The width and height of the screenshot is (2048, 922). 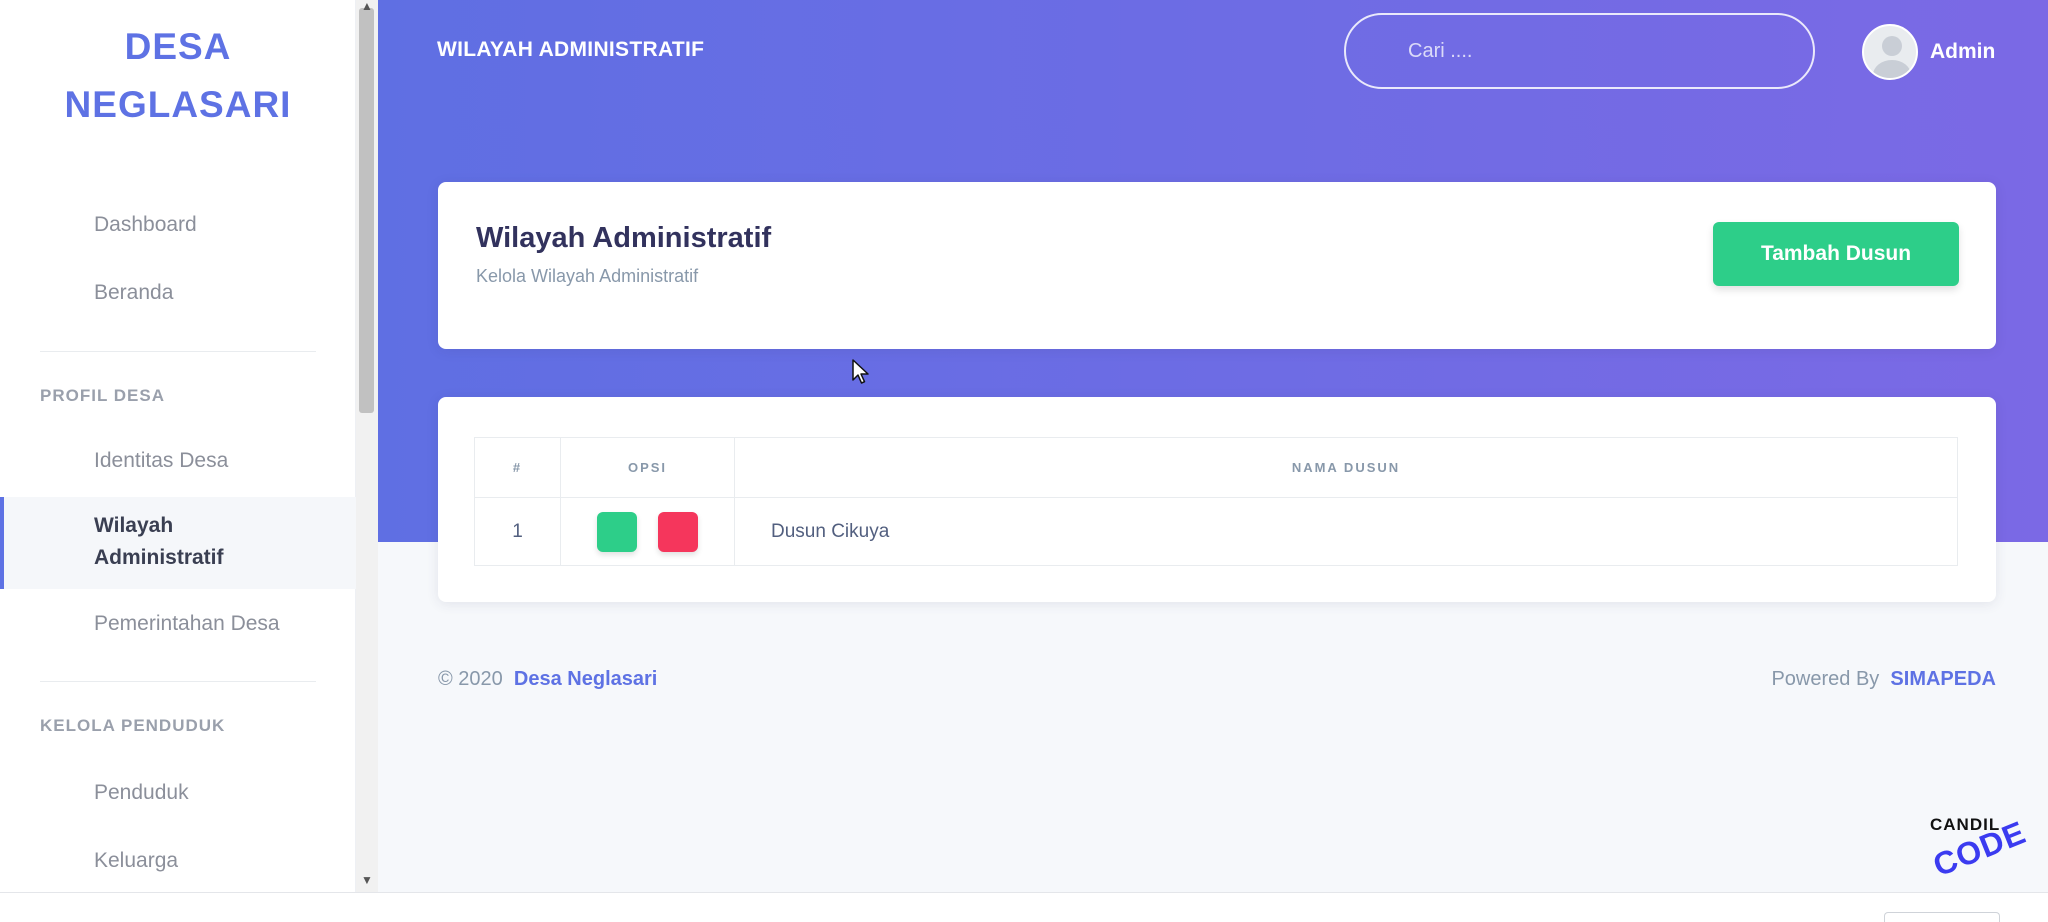 What do you see at coordinates (133, 725) in the screenshot?
I see `sidebar-heading-penduduk: KELOLA PENDUDUK` at bounding box center [133, 725].